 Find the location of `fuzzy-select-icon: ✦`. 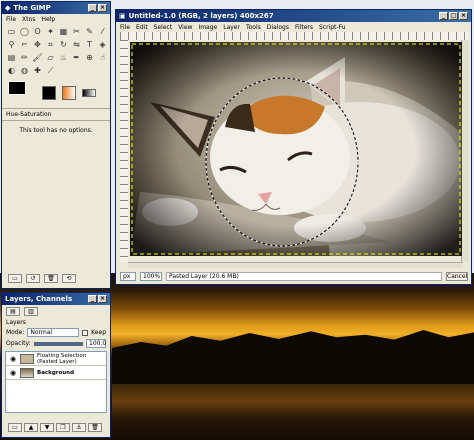

fuzzy-select-icon: ✦ is located at coordinates (50, 31).